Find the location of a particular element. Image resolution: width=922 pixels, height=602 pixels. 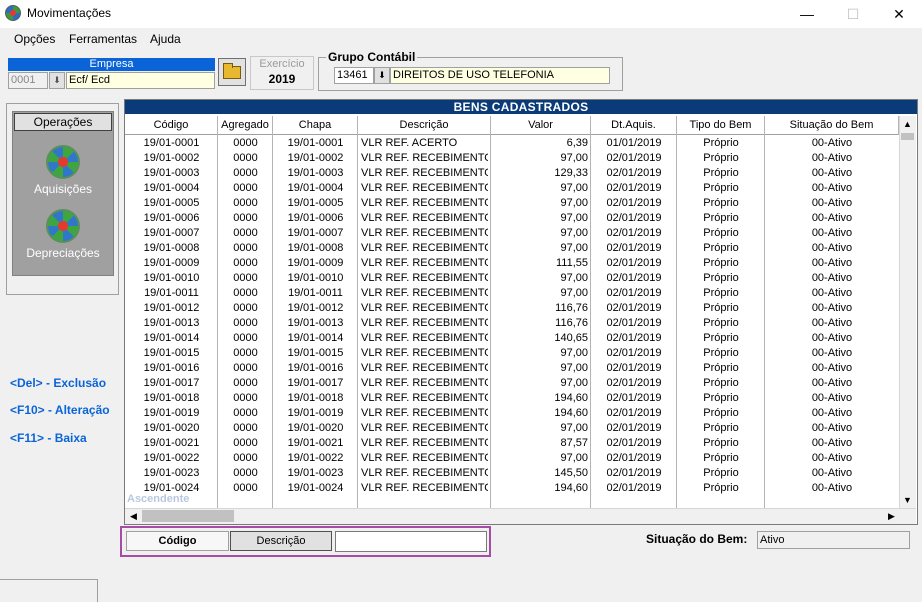

column-header-chapa: Chapa is located at coordinates (315, 125).